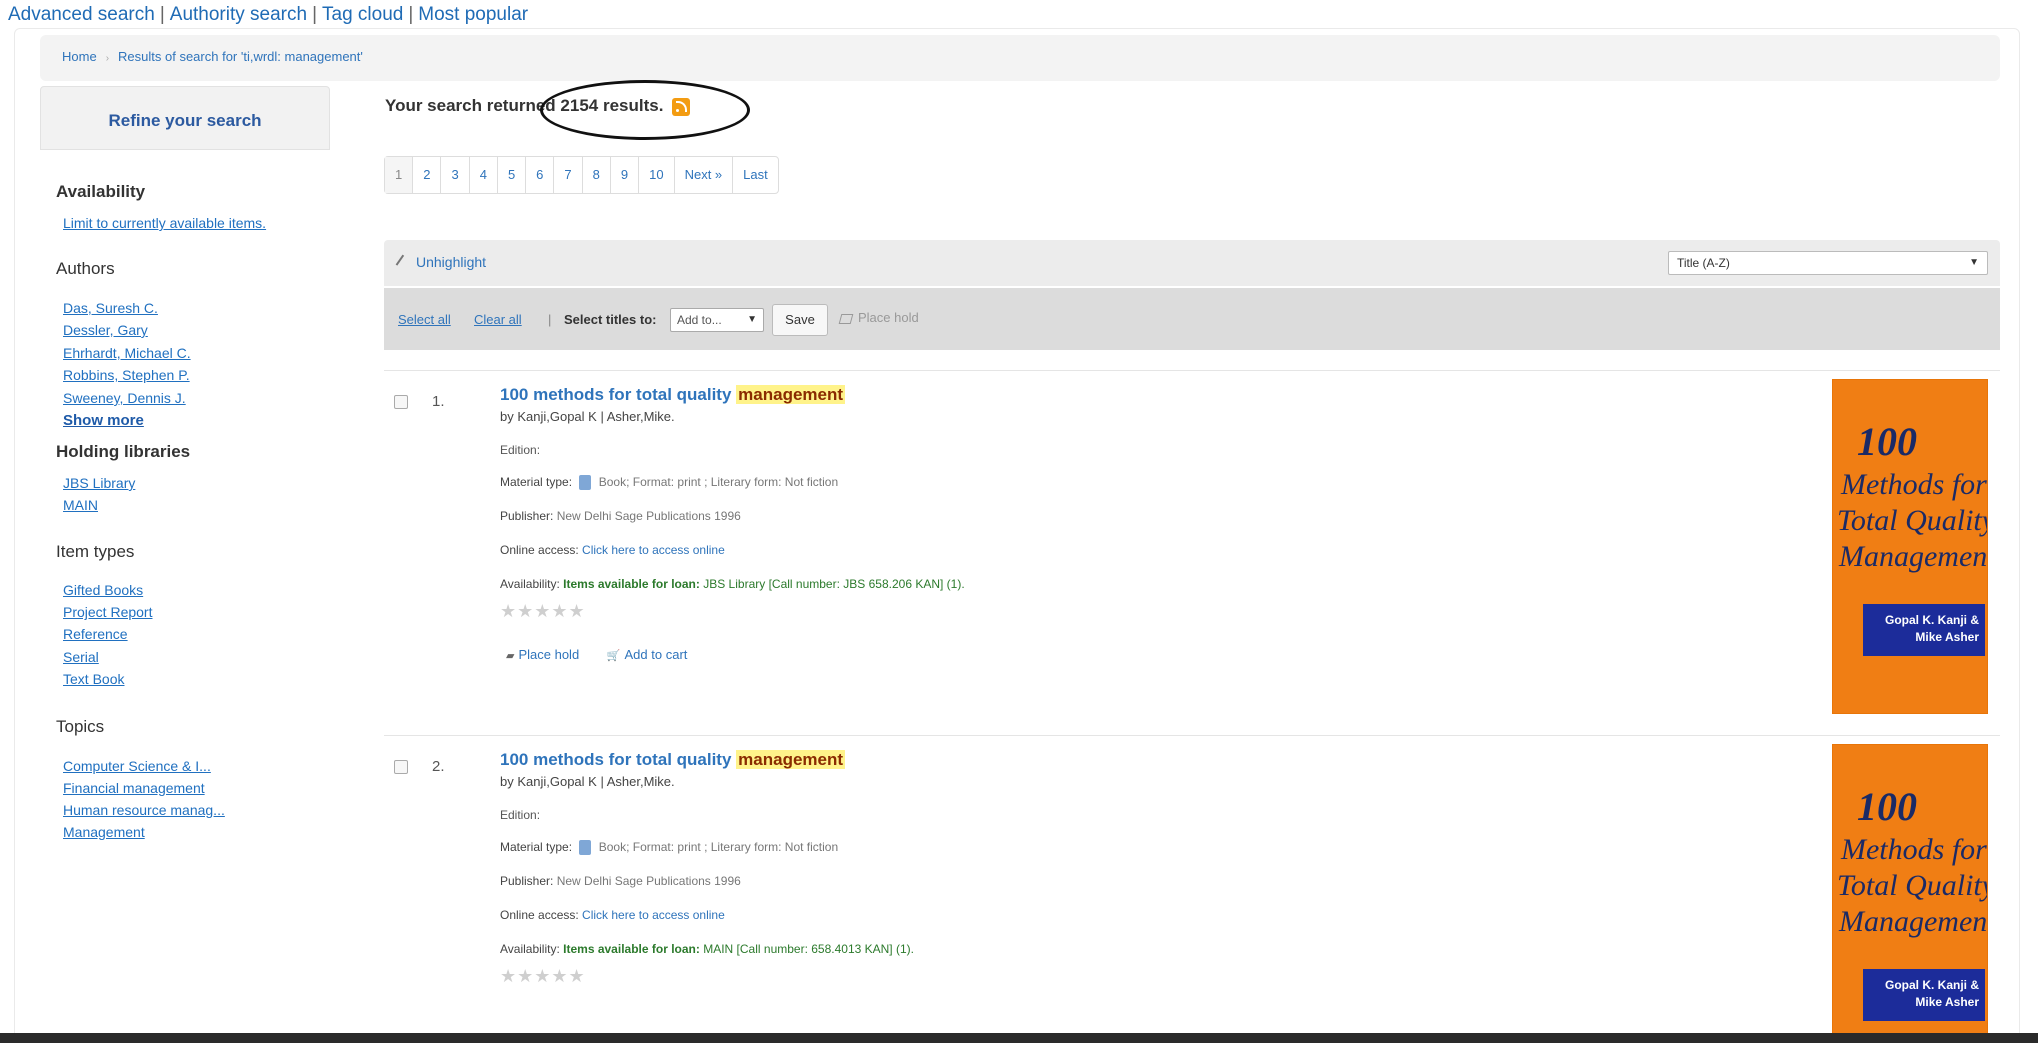 This screenshot has height=1043, width=2038. What do you see at coordinates (484, 175) in the screenshot?
I see `page-link-4: 4` at bounding box center [484, 175].